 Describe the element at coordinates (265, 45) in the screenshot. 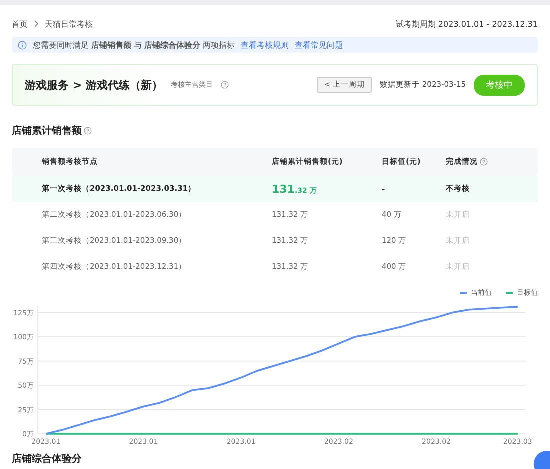

I see `link: 查看考核规则` at that location.